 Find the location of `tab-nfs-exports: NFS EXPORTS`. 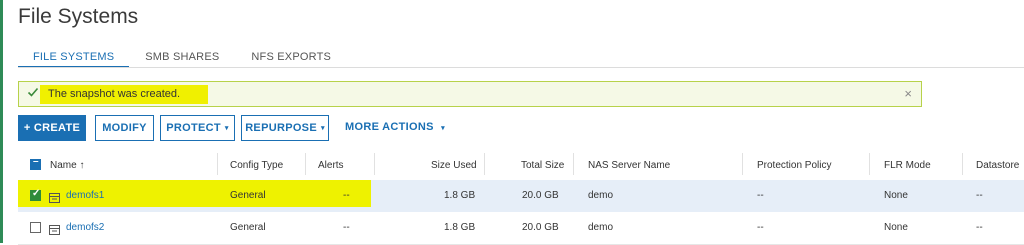

tab-nfs-exports: NFS EXPORTS is located at coordinates (291, 57).